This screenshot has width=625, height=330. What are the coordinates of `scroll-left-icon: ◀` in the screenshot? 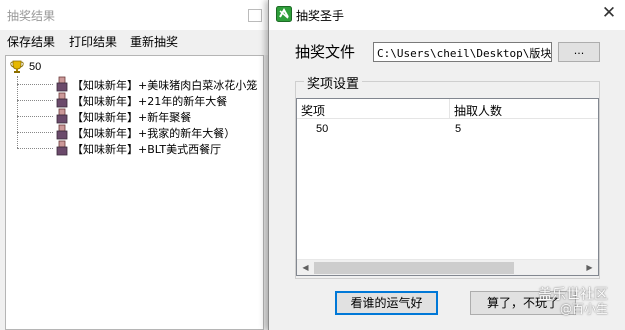 It's located at (305, 267).